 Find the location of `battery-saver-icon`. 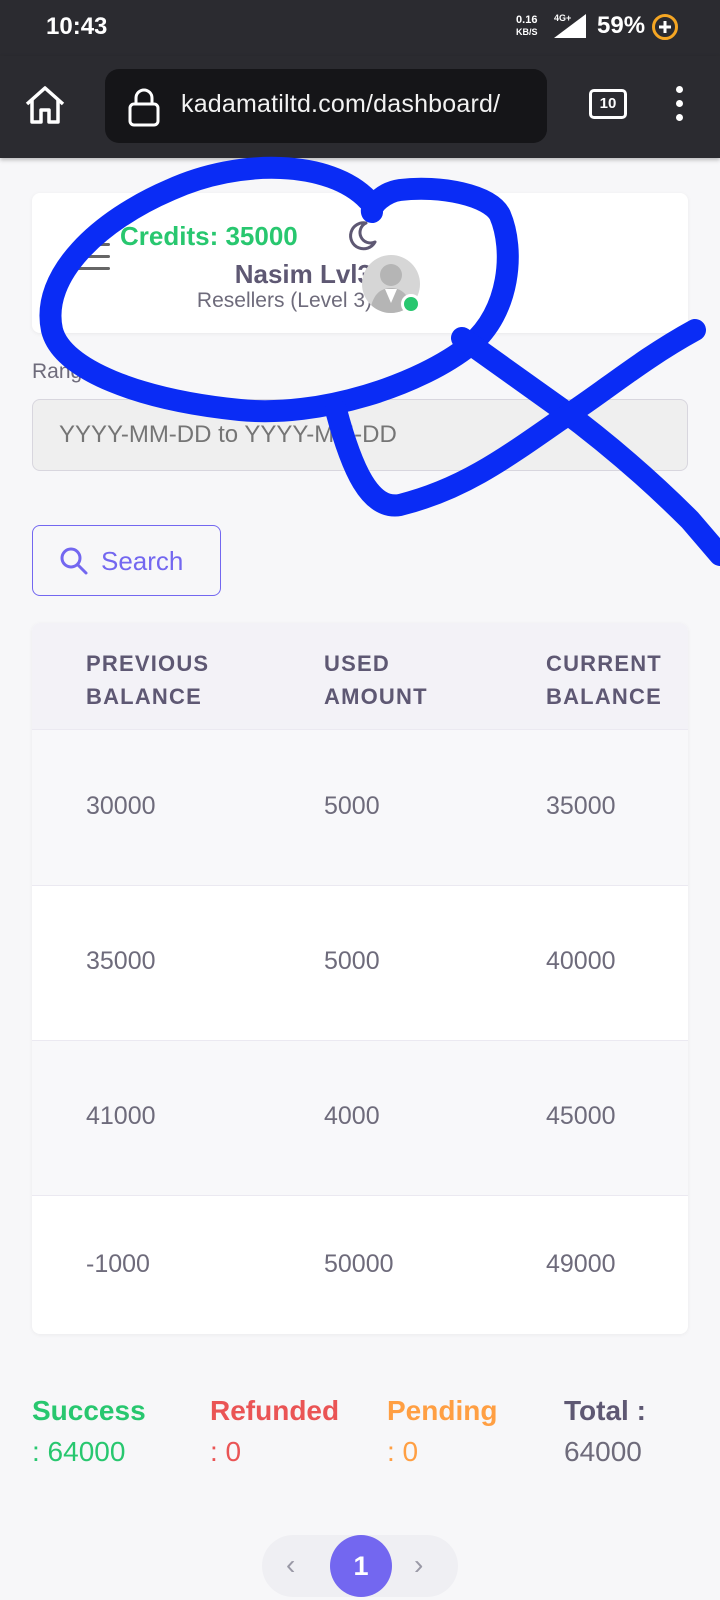

battery-saver-icon is located at coordinates (665, 27).